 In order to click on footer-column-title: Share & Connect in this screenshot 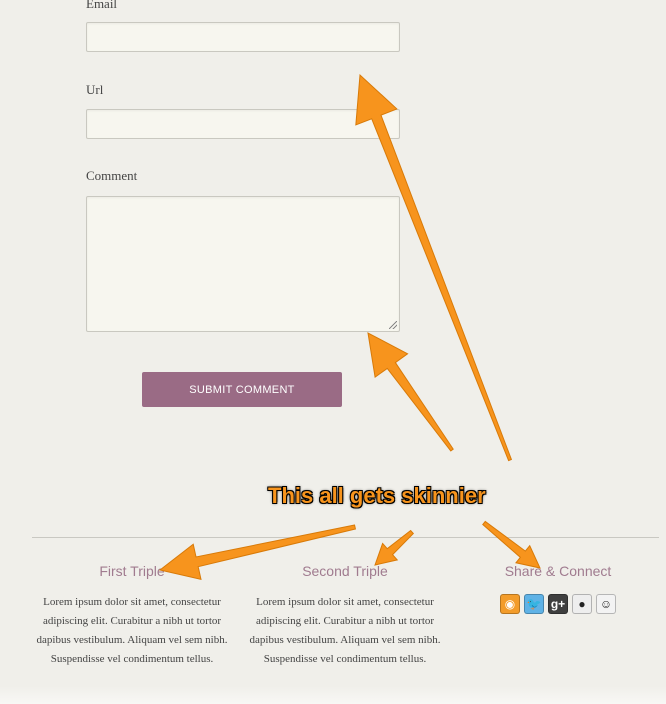, I will do `click(558, 571)`.